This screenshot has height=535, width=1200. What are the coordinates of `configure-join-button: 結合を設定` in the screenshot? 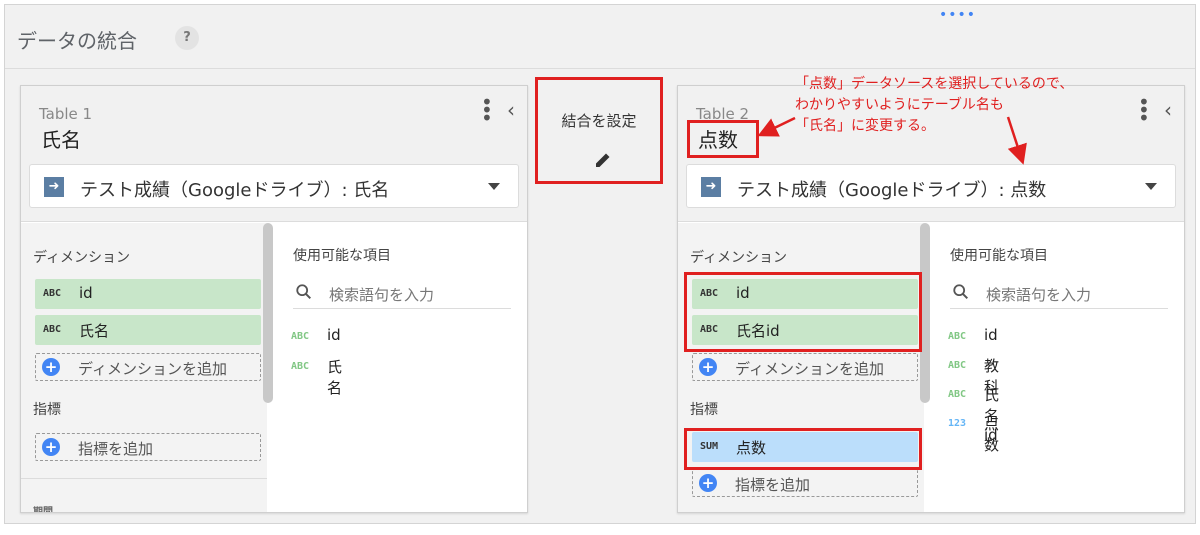 It's located at (599, 130).